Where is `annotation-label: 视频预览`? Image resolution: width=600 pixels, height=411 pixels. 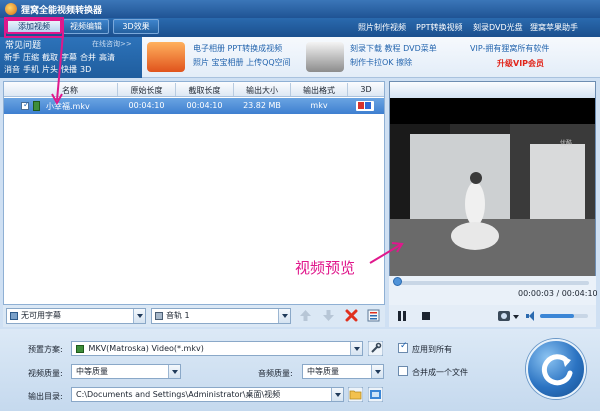 annotation-label: 视频预览 is located at coordinates (325, 268).